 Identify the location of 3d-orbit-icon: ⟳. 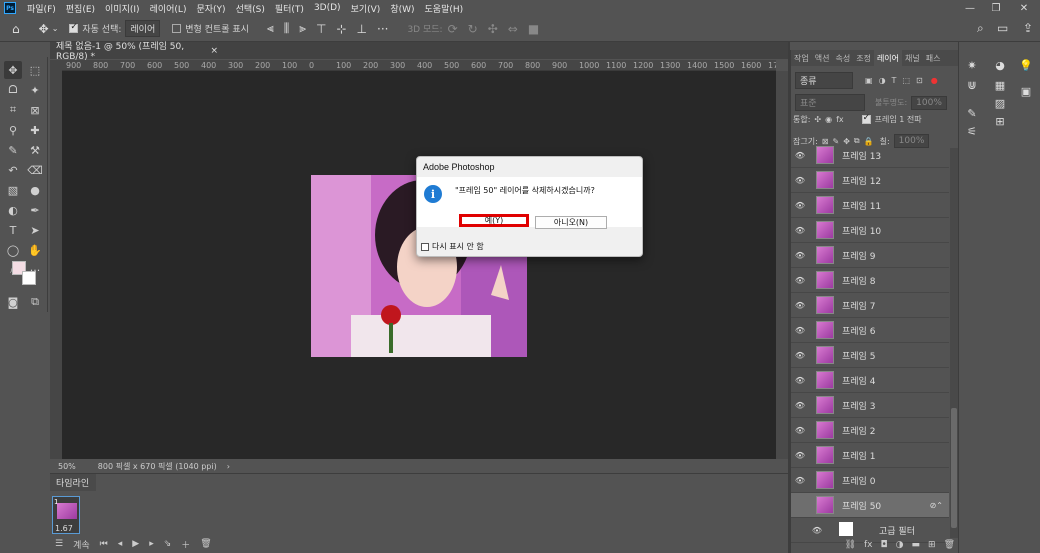
(453, 29).